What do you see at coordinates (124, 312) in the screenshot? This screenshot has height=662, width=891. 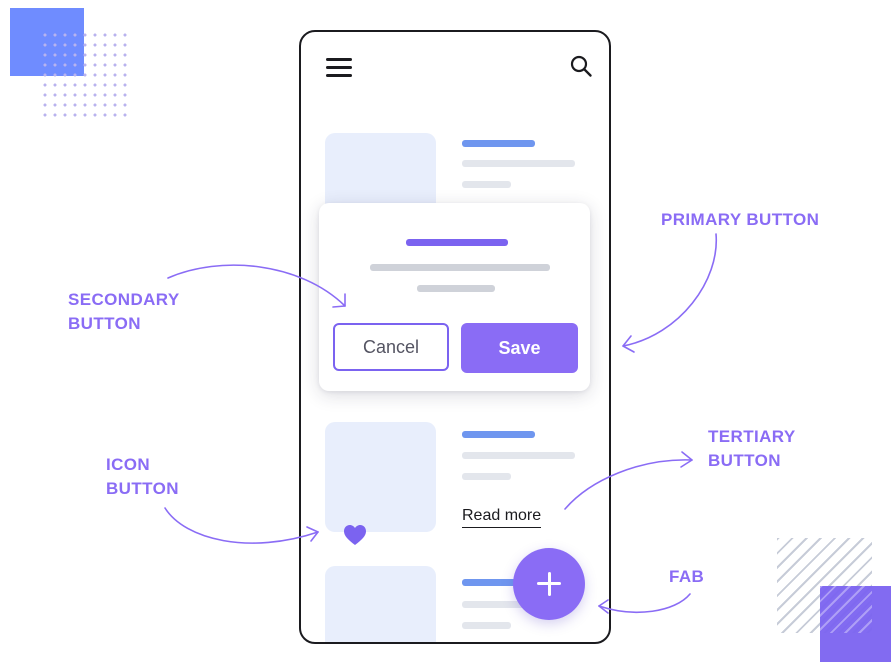 I see `secondary-button-annotation: SECONDARY BUTTON` at bounding box center [124, 312].